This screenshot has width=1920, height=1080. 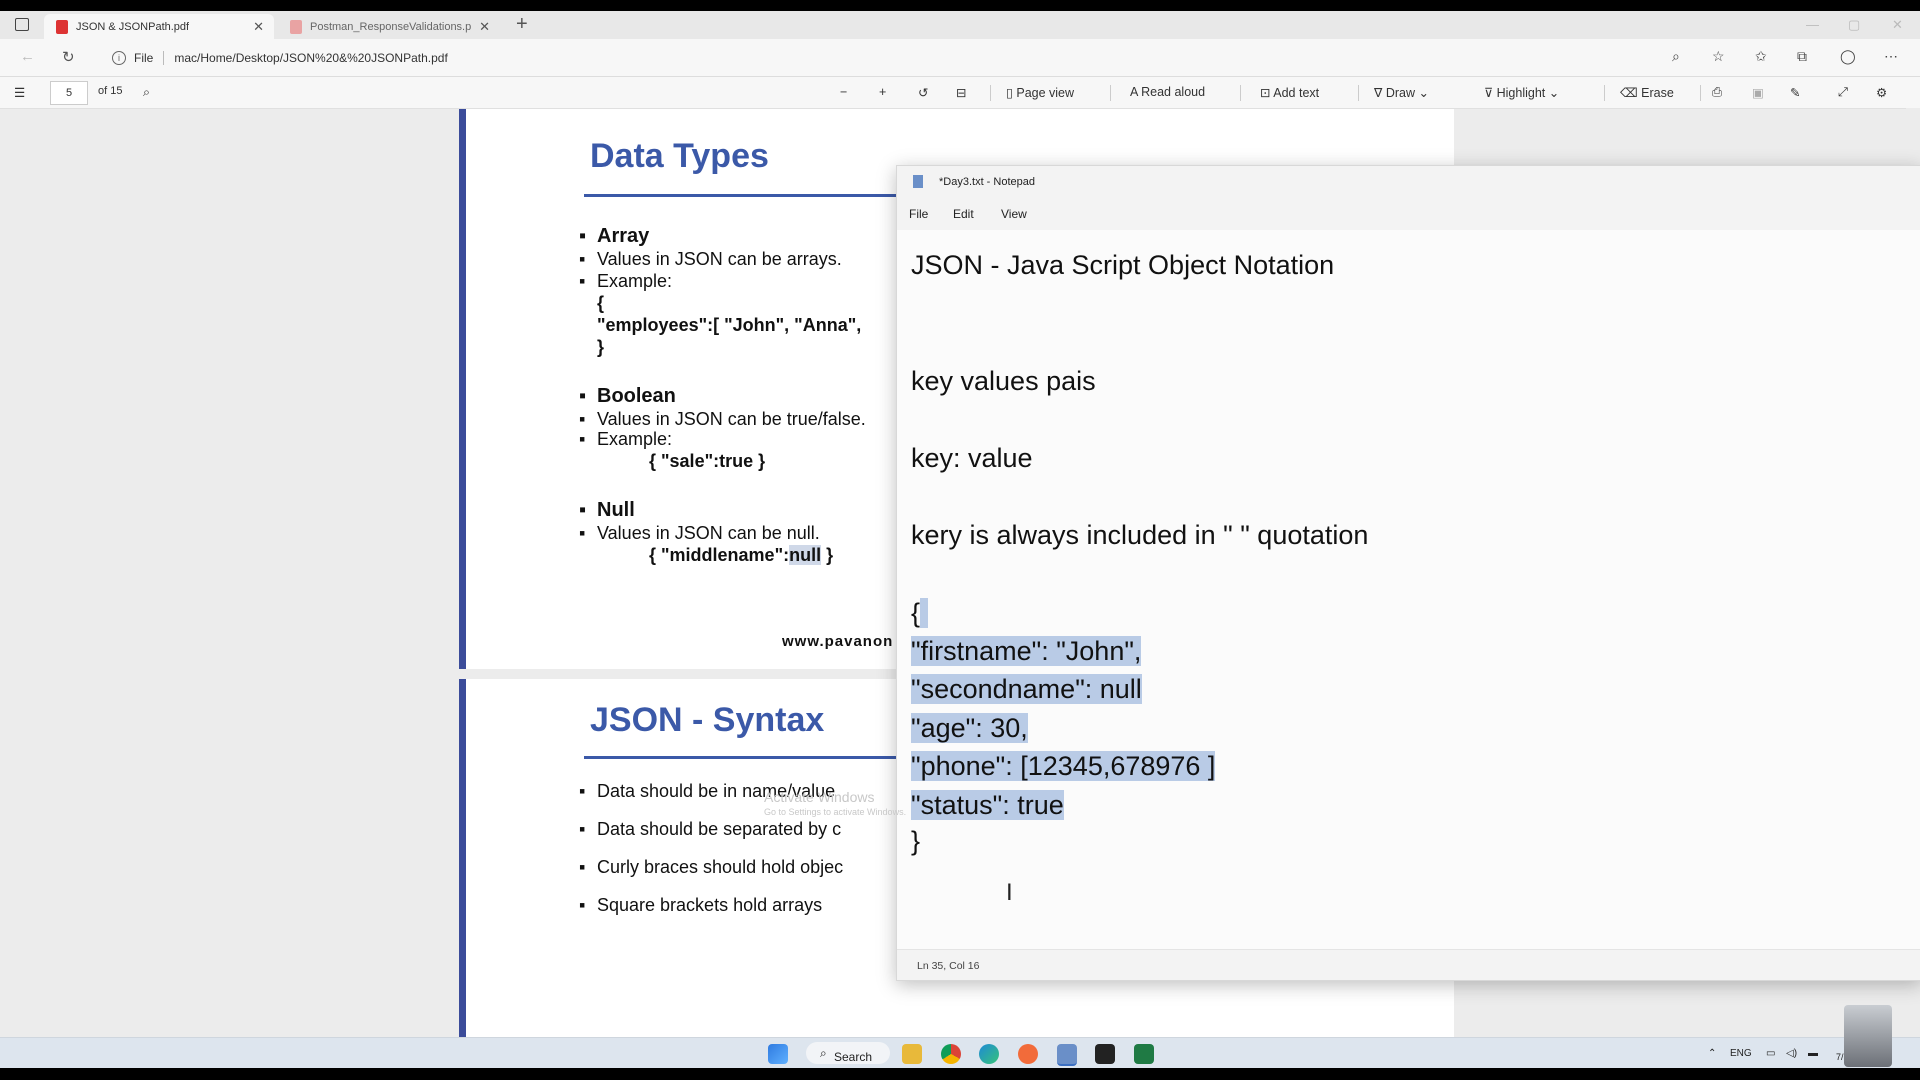 What do you see at coordinates (522, 24) in the screenshot?
I see `new-tab-button: +` at bounding box center [522, 24].